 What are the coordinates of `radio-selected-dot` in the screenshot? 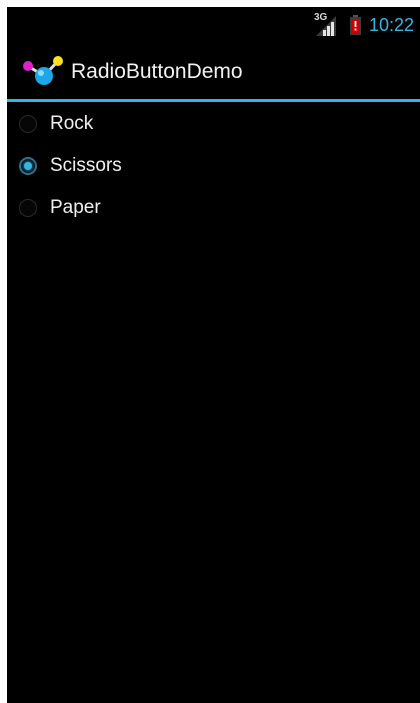 It's located at (28, 166).